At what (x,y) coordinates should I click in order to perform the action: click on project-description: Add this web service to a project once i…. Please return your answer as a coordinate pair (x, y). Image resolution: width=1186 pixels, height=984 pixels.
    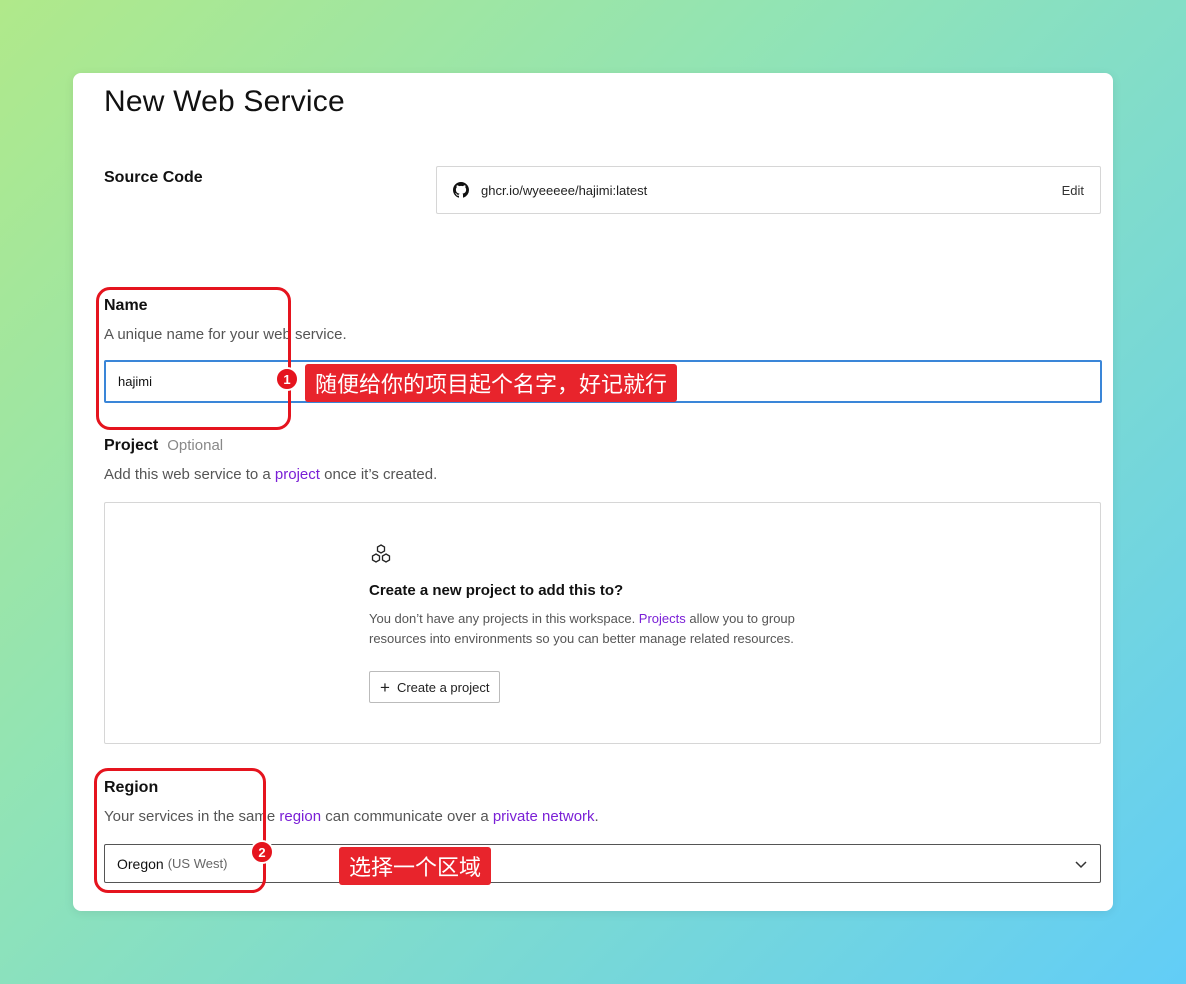
    Looking at the image, I should click on (271, 474).